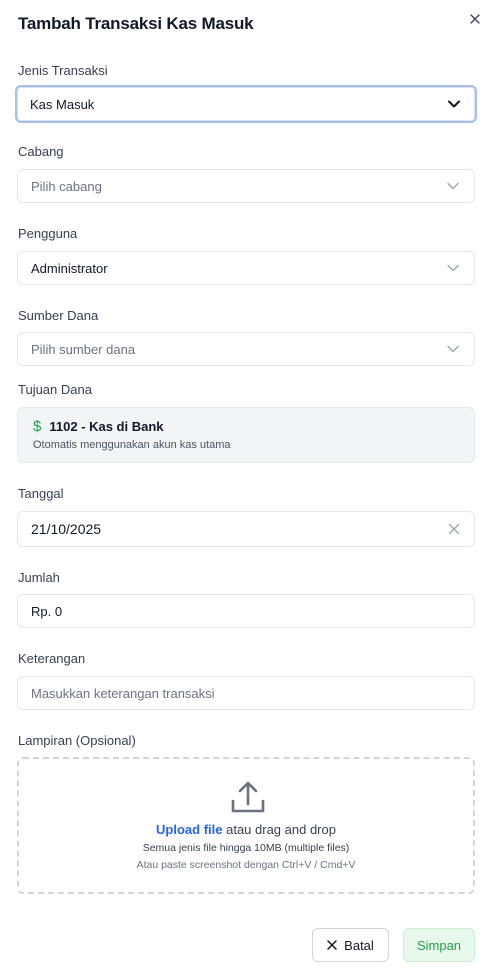  Describe the element at coordinates (132, 445) in the screenshot. I see `tujuan-dana-hint: Otomatis menggunakan akun kas utama` at that location.